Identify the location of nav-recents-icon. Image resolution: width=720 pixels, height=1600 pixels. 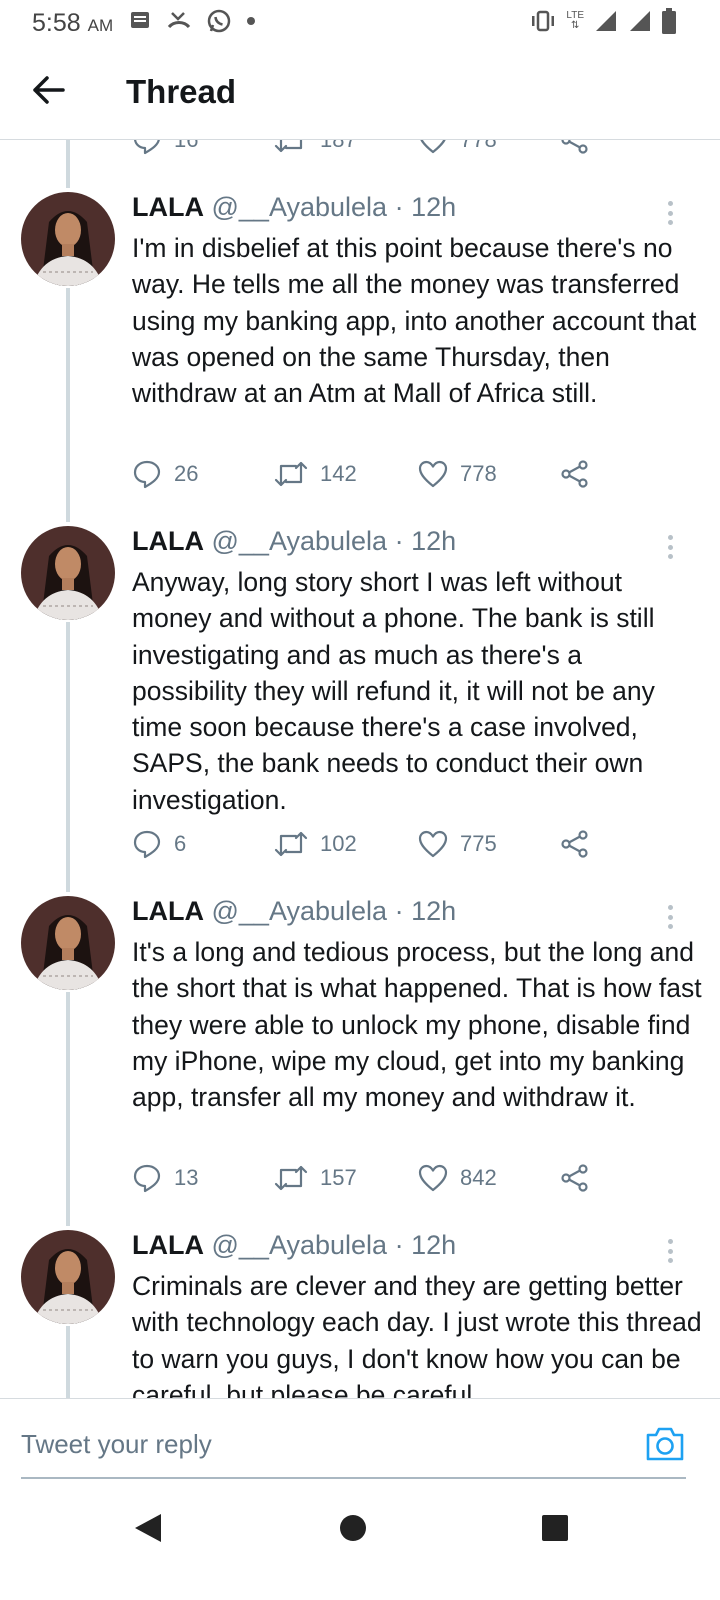
(555, 1528).